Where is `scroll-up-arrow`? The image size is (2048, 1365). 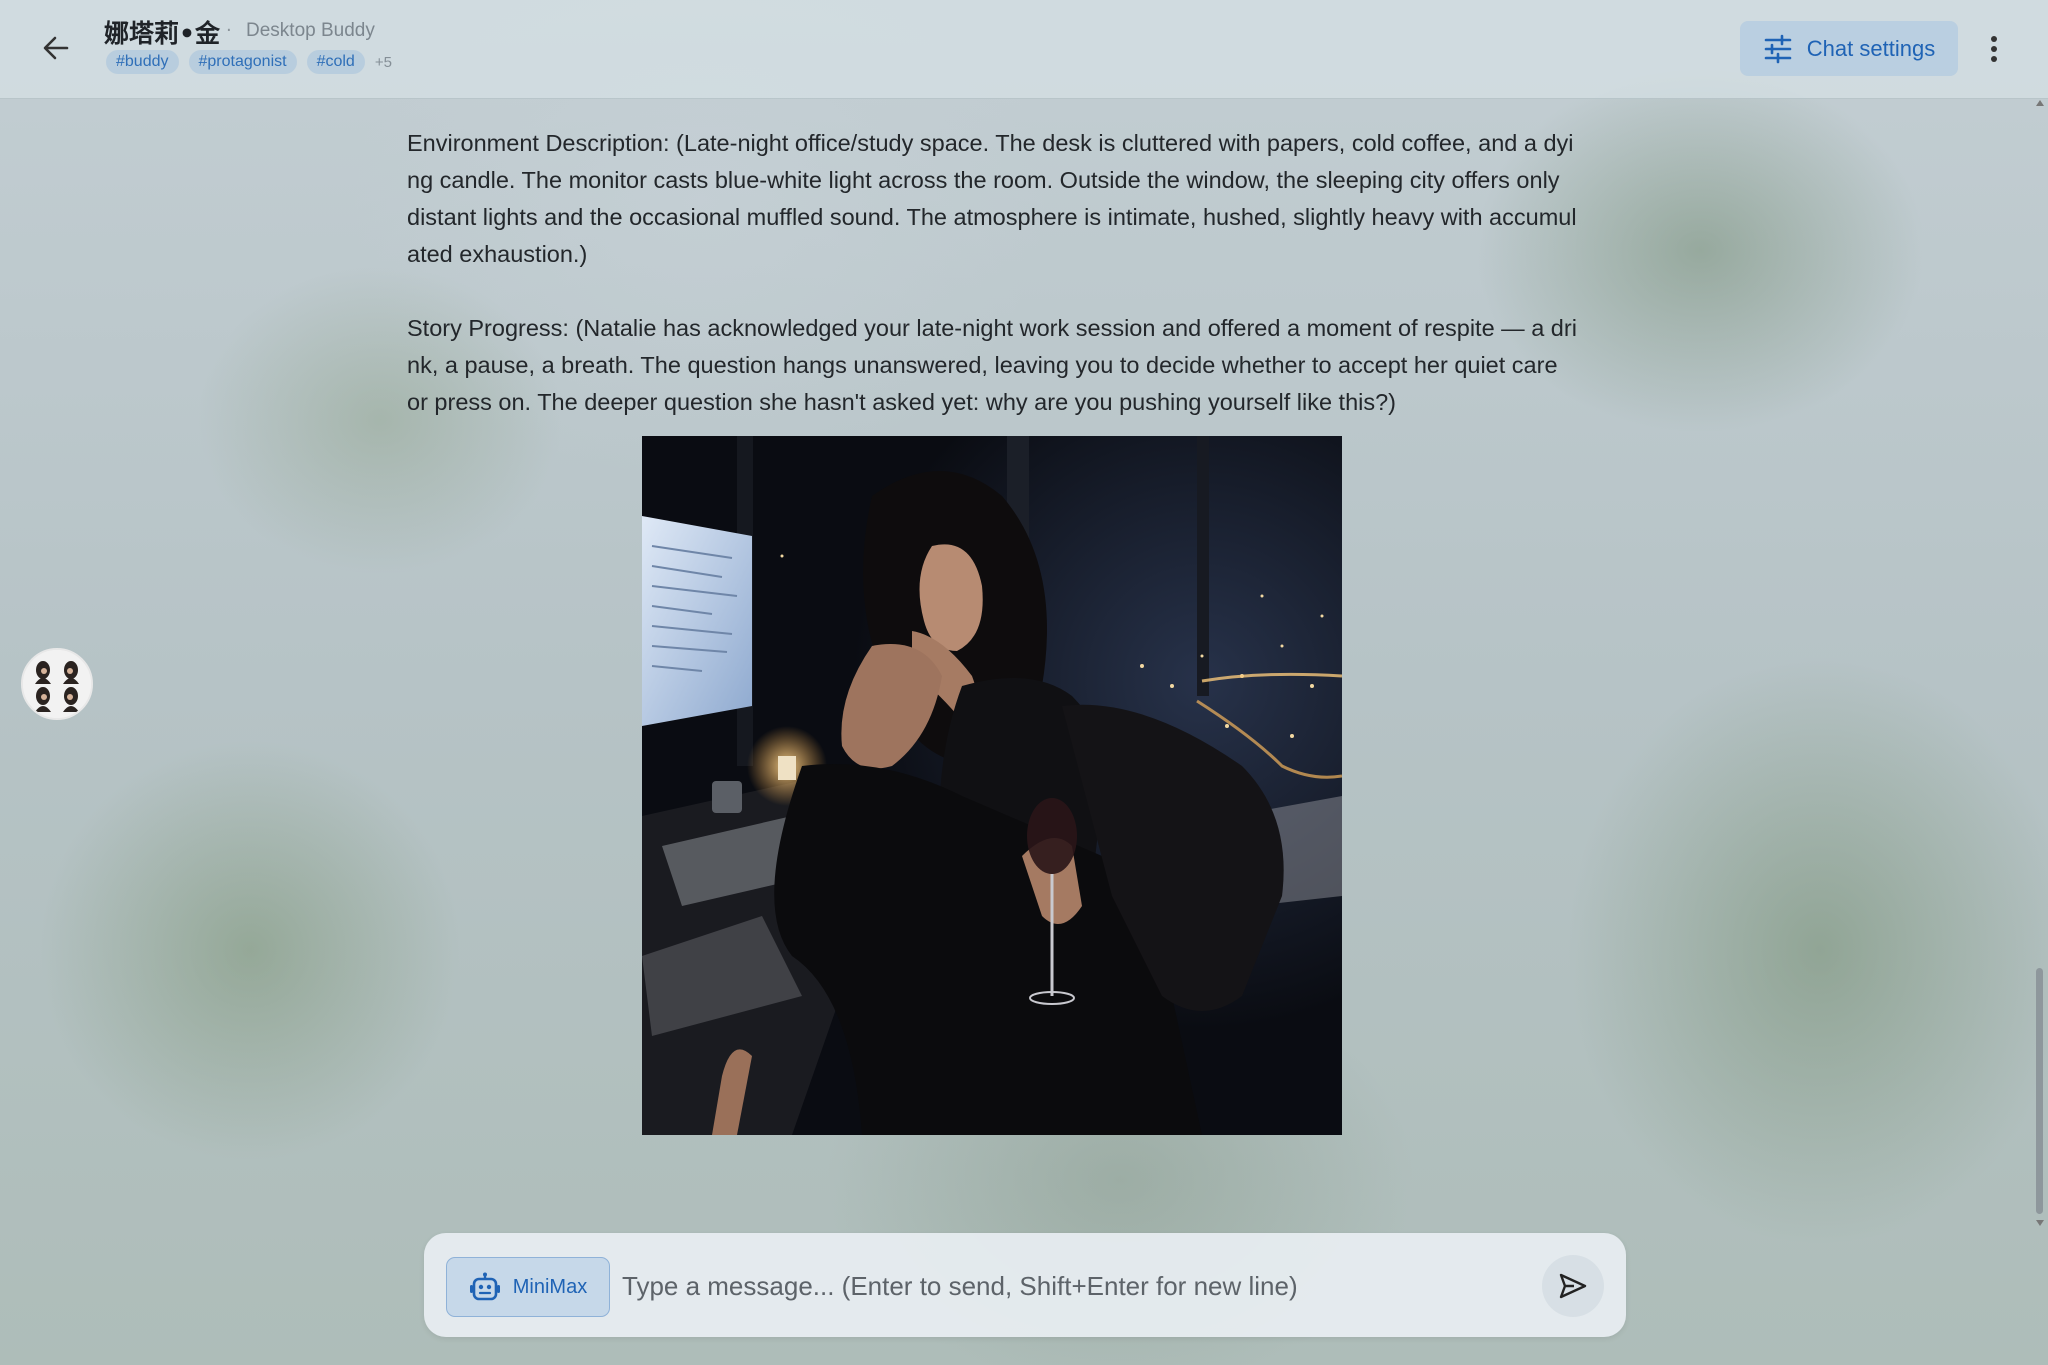 scroll-up-arrow is located at coordinates (2040, 103).